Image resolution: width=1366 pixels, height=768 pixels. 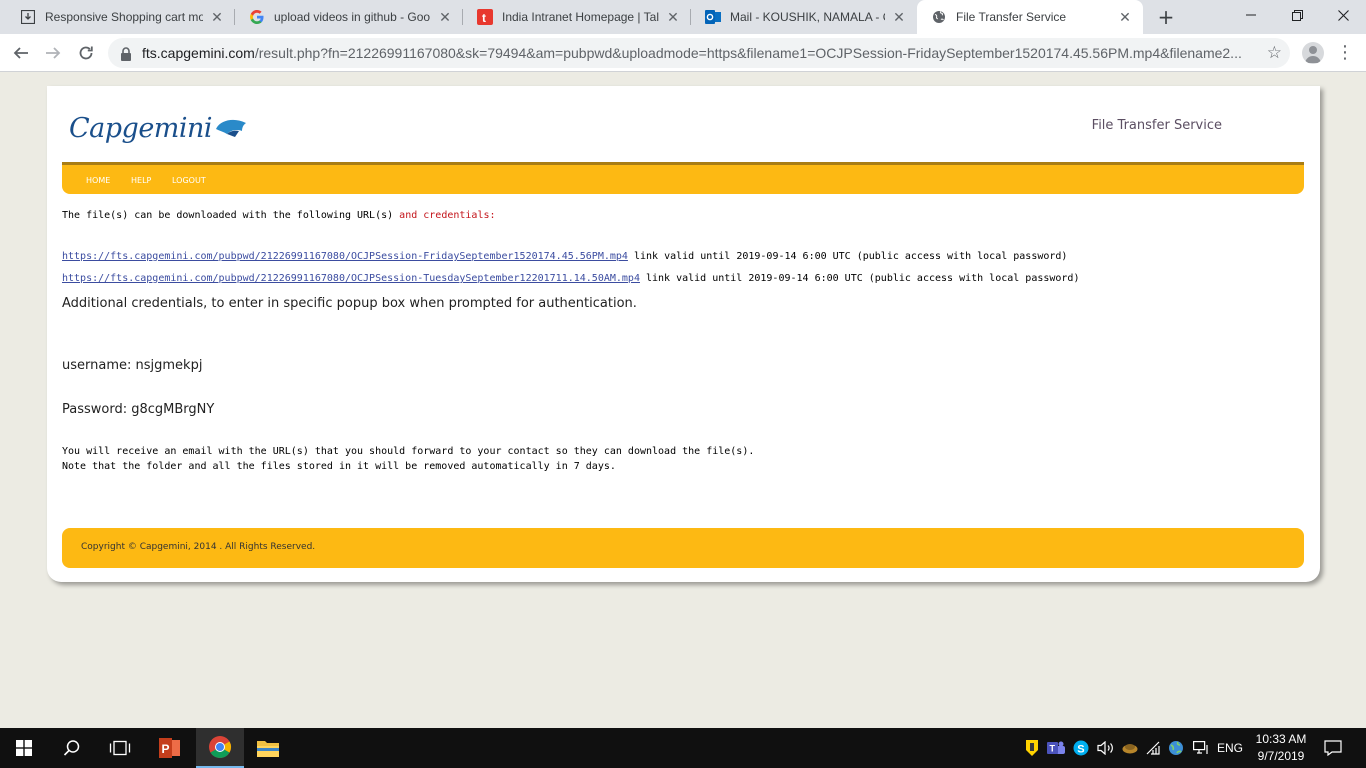 I want to click on powerpoint-icon: P, so click(x=170, y=748).